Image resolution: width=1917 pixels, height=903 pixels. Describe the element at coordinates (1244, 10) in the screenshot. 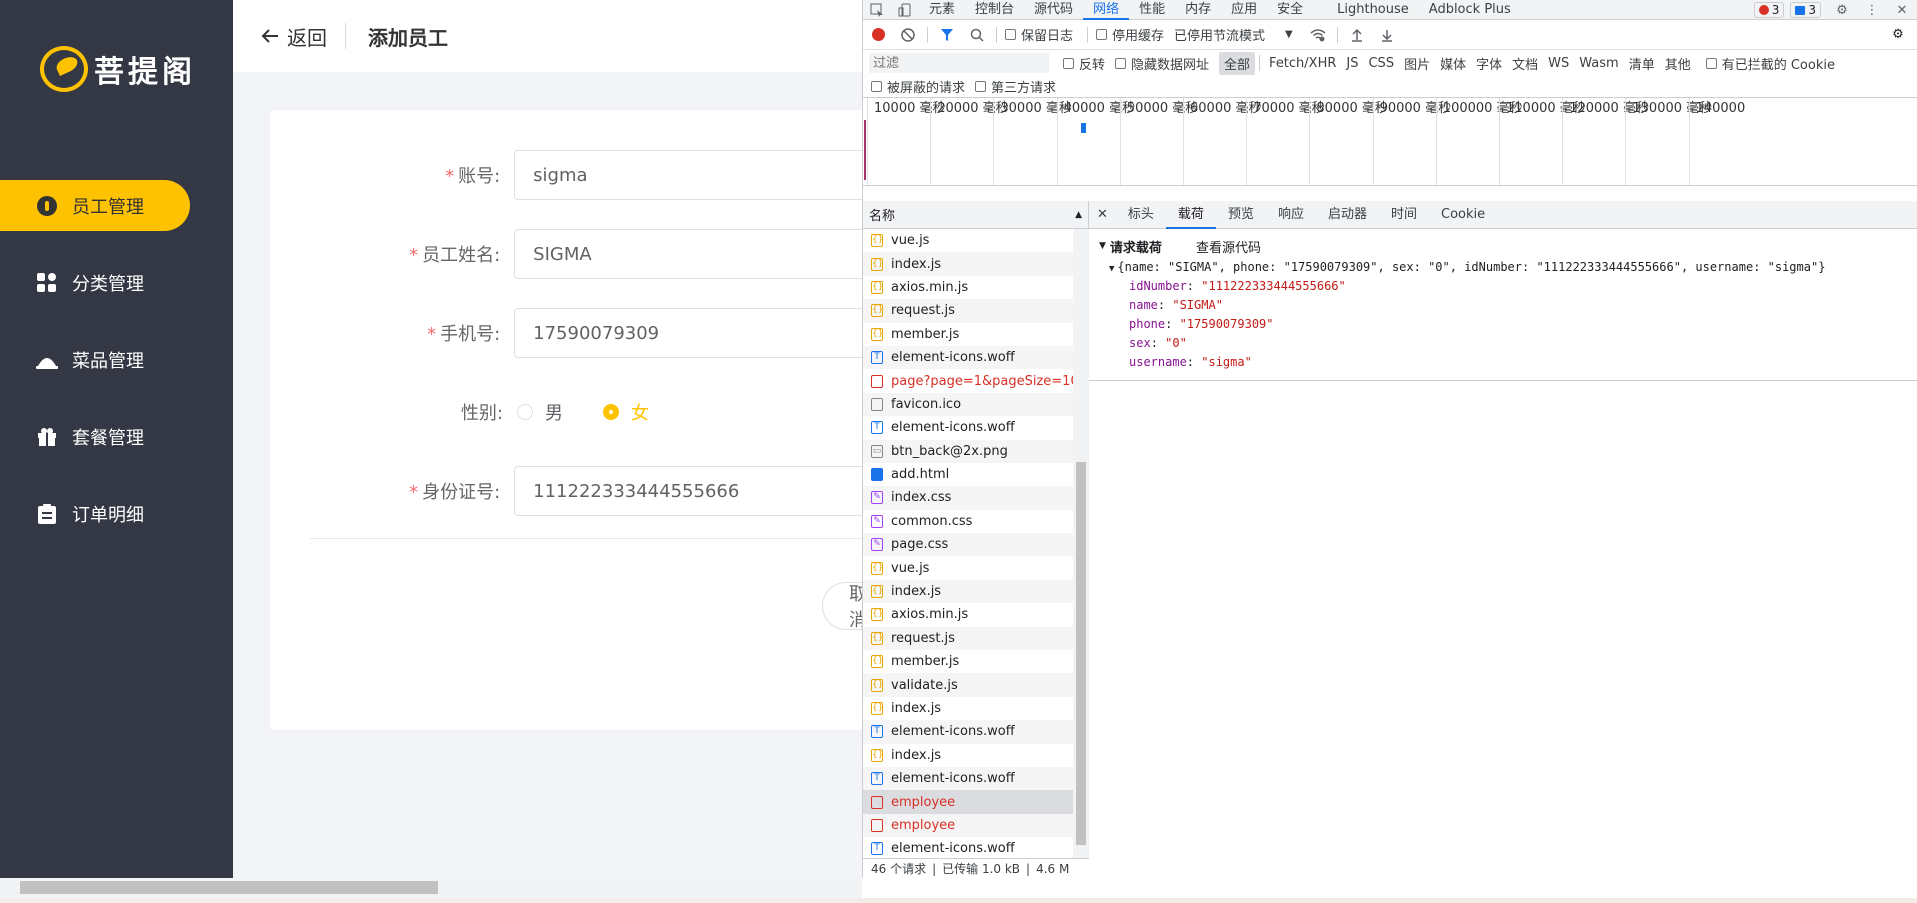

I see `tab-application: 应用` at that location.